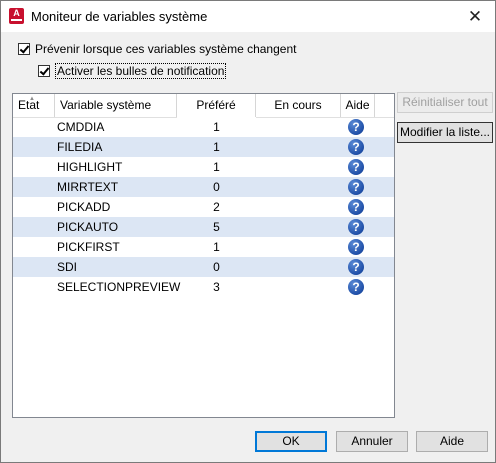 Image resolution: width=496 pixels, height=463 pixels. What do you see at coordinates (90, 167) in the screenshot?
I see `row-variable-name: HIGHLIGHT` at bounding box center [90, 167].